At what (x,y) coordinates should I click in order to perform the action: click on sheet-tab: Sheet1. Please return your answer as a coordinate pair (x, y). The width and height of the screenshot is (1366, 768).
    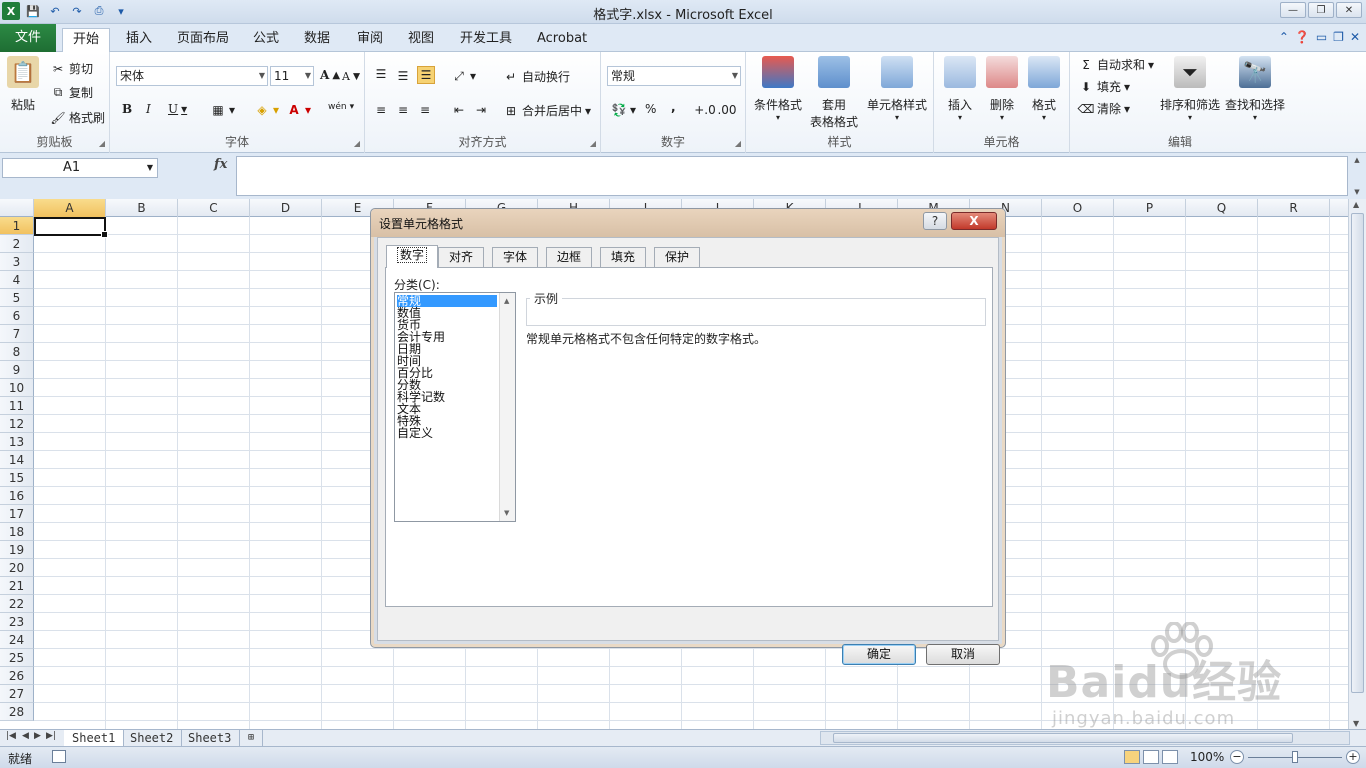
    Looking at the image, I should click on (94, 738).